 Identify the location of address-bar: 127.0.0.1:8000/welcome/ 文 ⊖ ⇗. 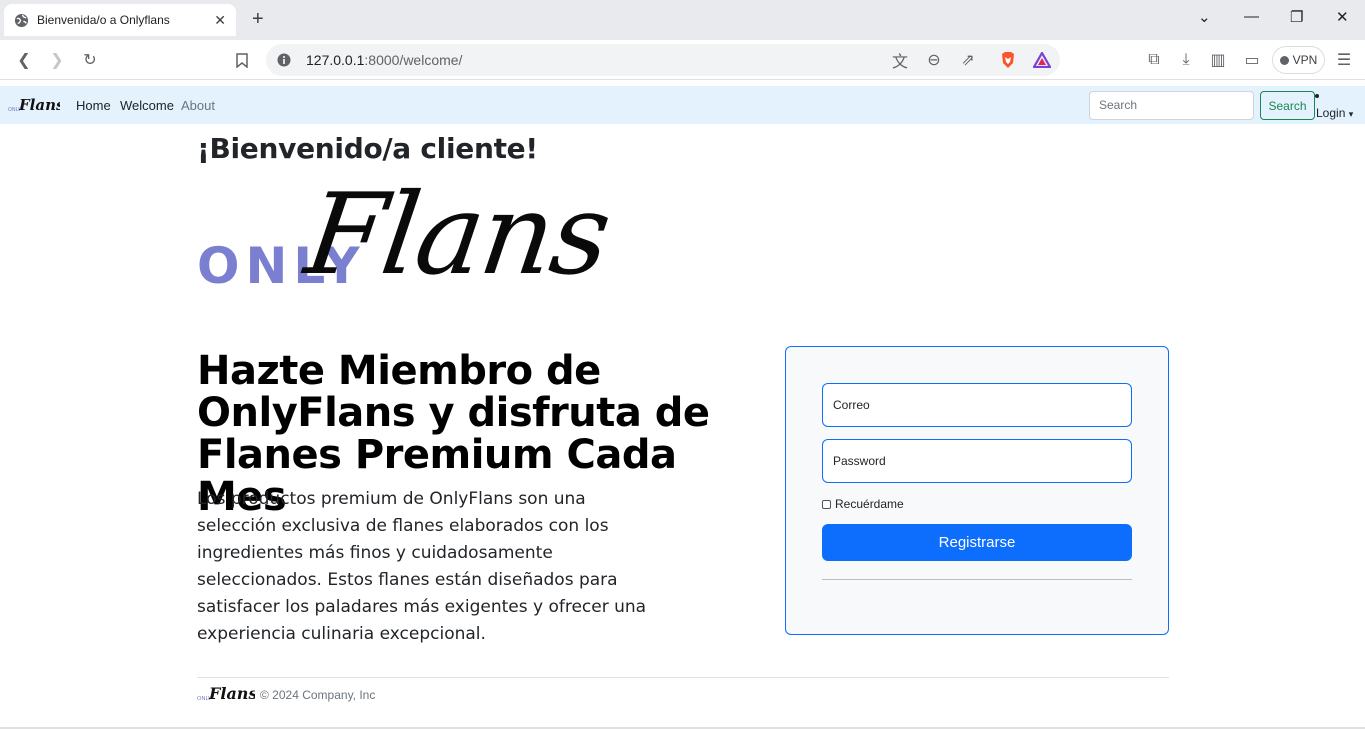
(663, 60).